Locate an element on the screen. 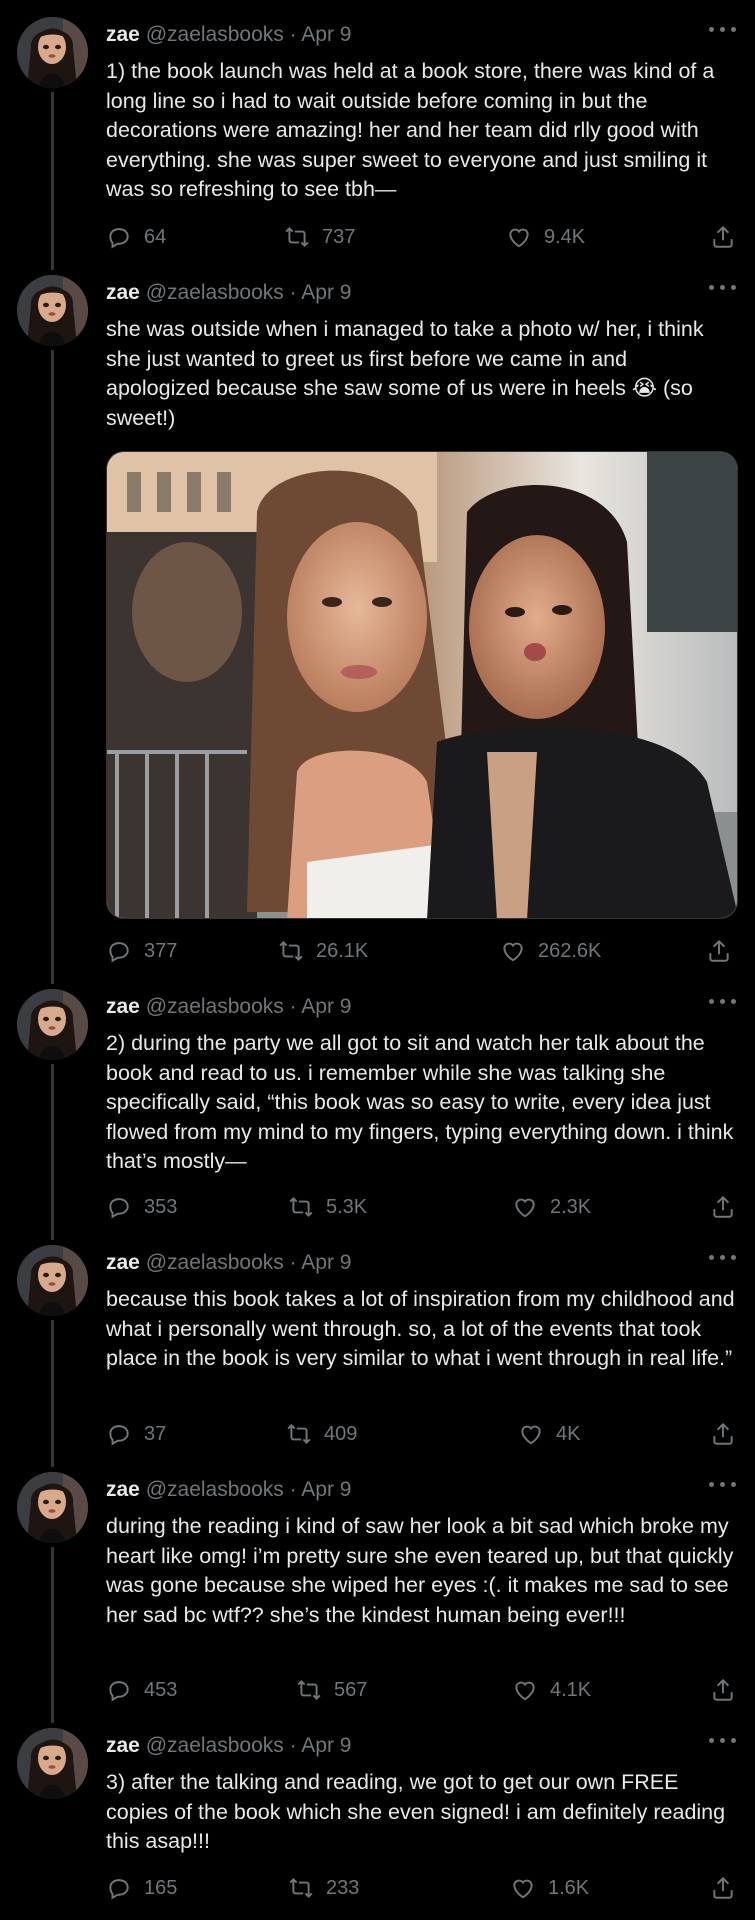  retweet-count: 567 is located at coordinates (351, 1689).